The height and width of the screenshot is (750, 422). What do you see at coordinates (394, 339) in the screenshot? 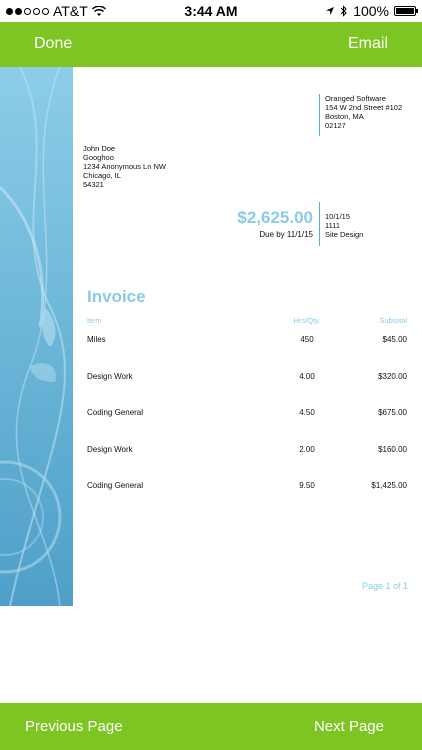
I see `row-subtotal: $45.00` at bounding box center [394, 339].